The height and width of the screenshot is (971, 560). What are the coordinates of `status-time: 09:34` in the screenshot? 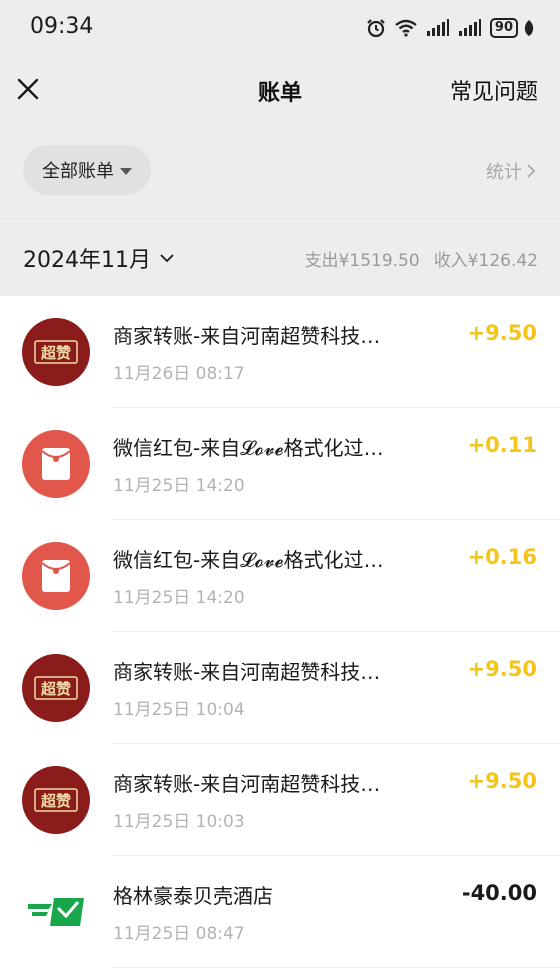 It's located at (62, 26).